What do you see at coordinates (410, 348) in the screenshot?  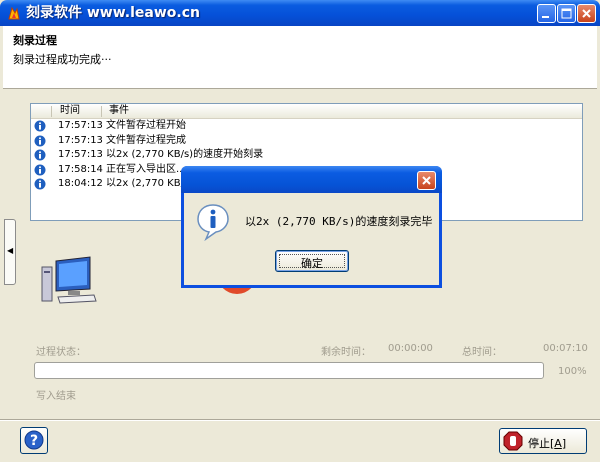 I see `remaining-time-value: 00:00:00` at bounding box center [410, 348].